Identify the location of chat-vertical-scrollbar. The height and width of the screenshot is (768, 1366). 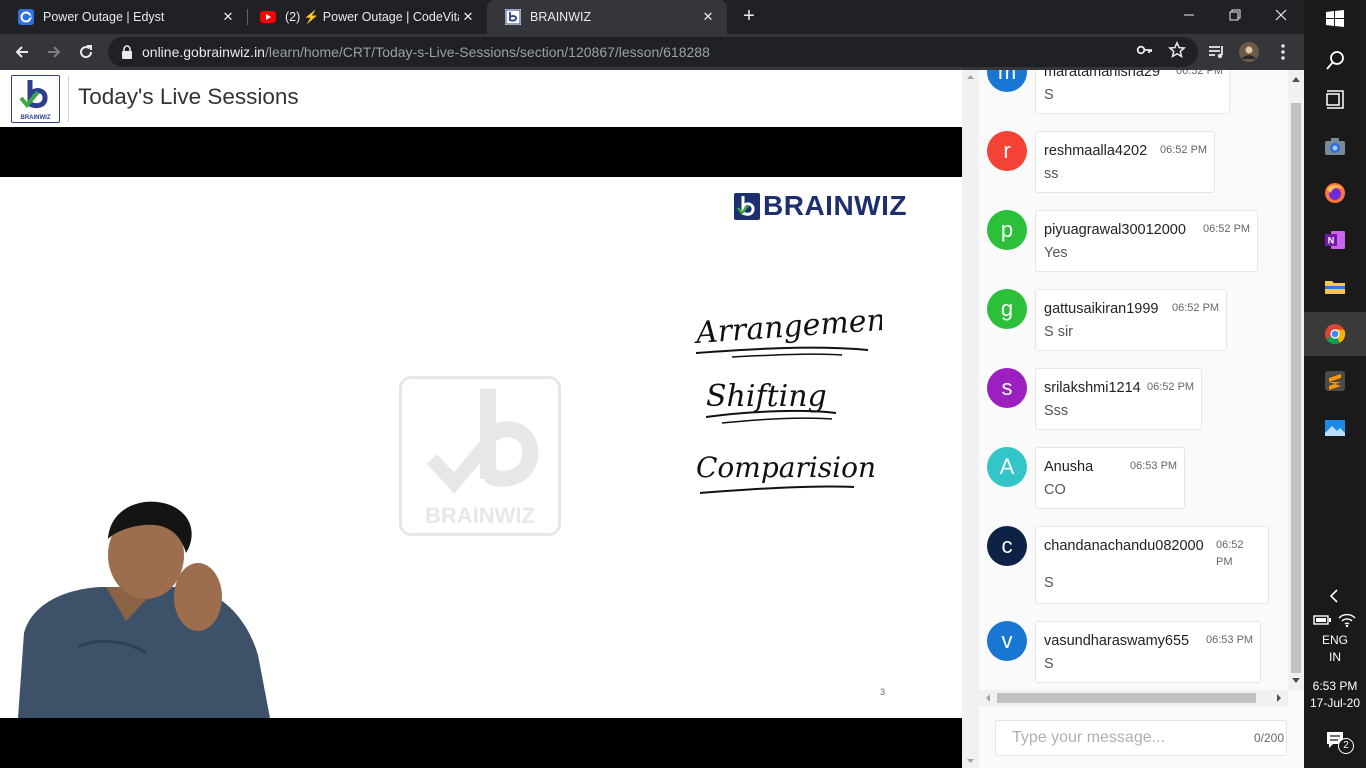
(1296, 380).